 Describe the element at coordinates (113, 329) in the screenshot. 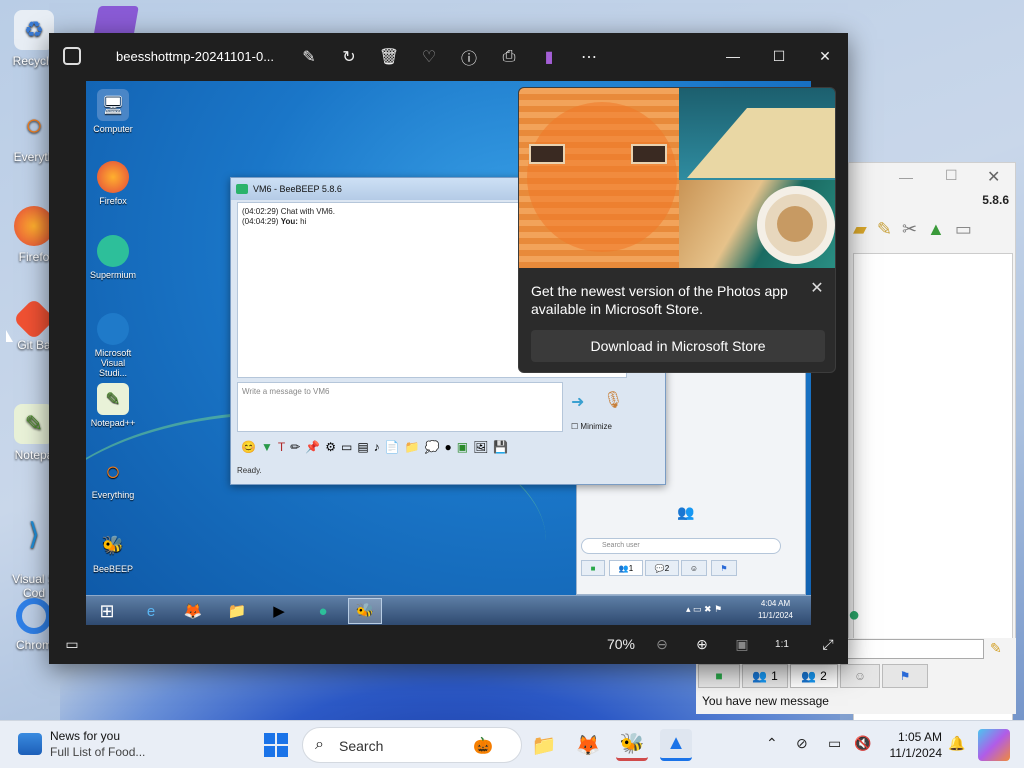

I see `edge-icon` at that location.